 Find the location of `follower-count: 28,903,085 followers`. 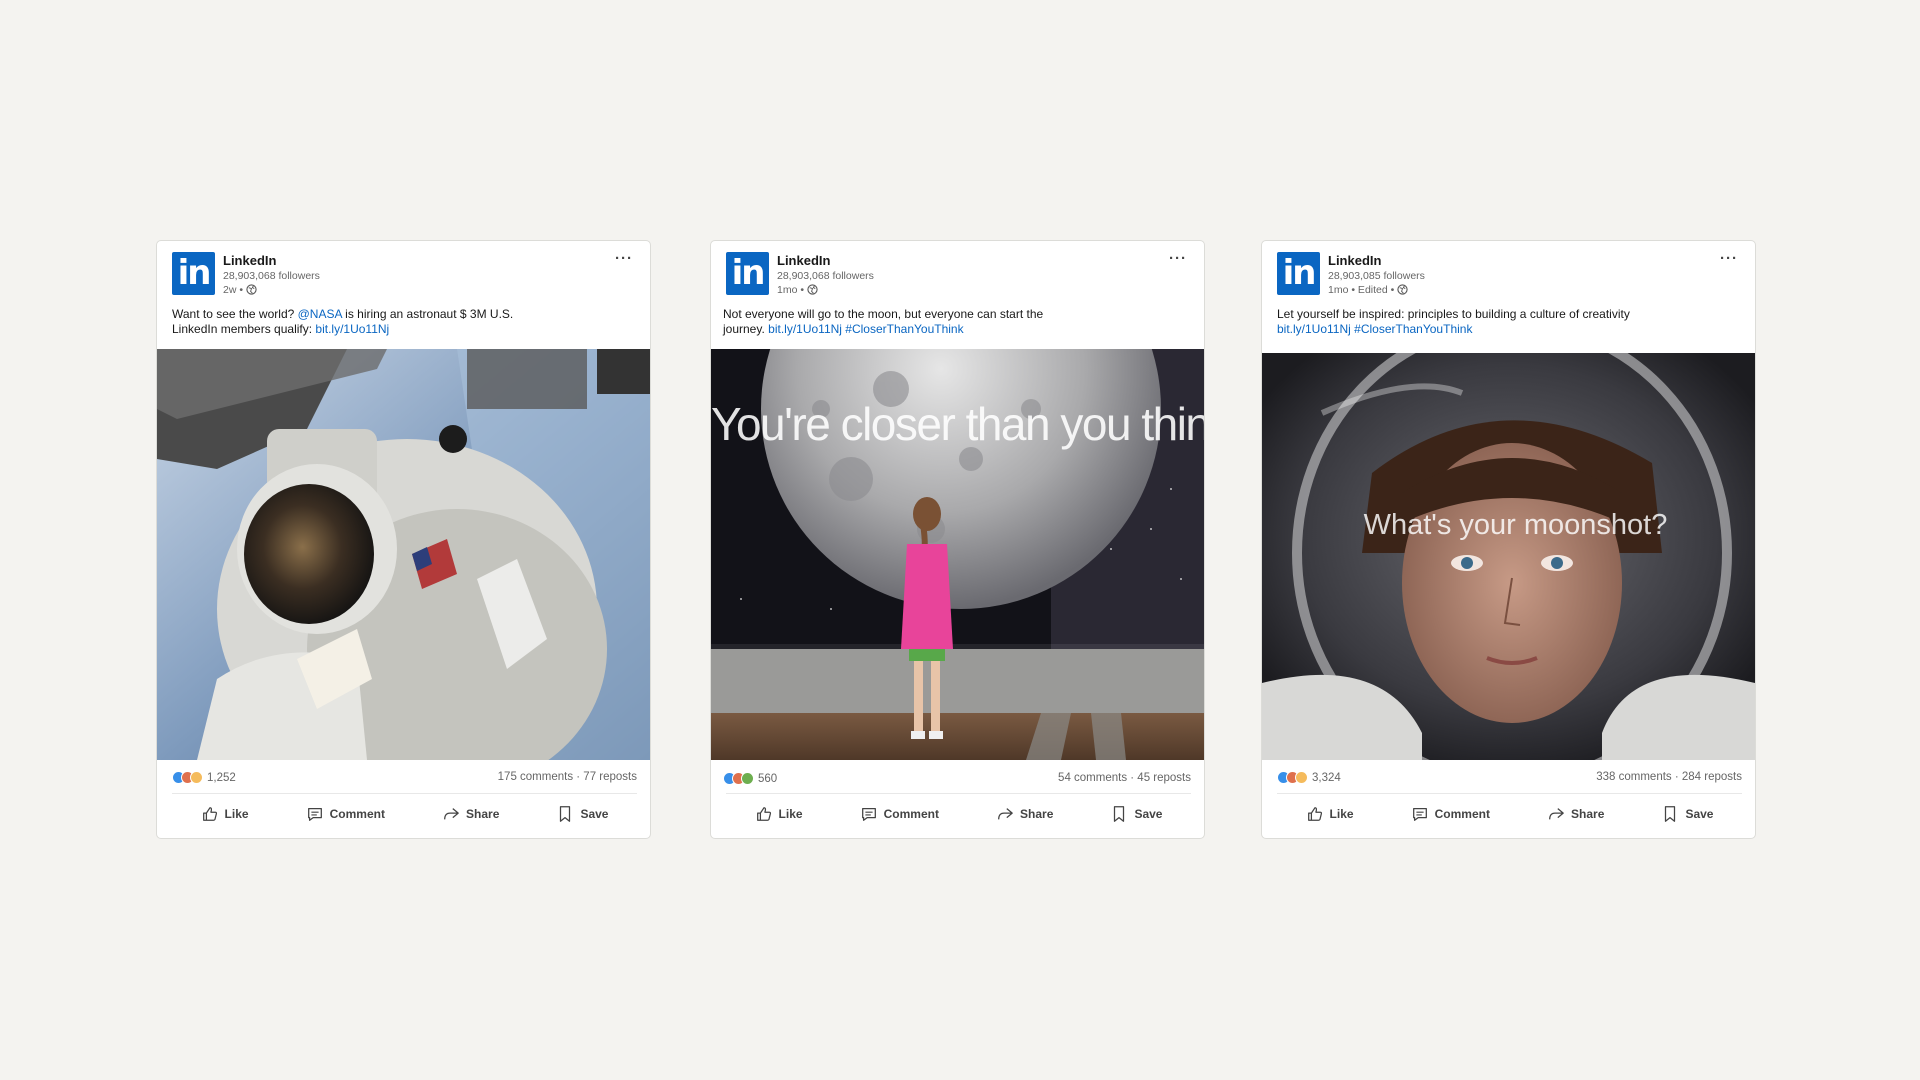

follower-count: 28,903,085 followers is located at coordinates (1376, 276).